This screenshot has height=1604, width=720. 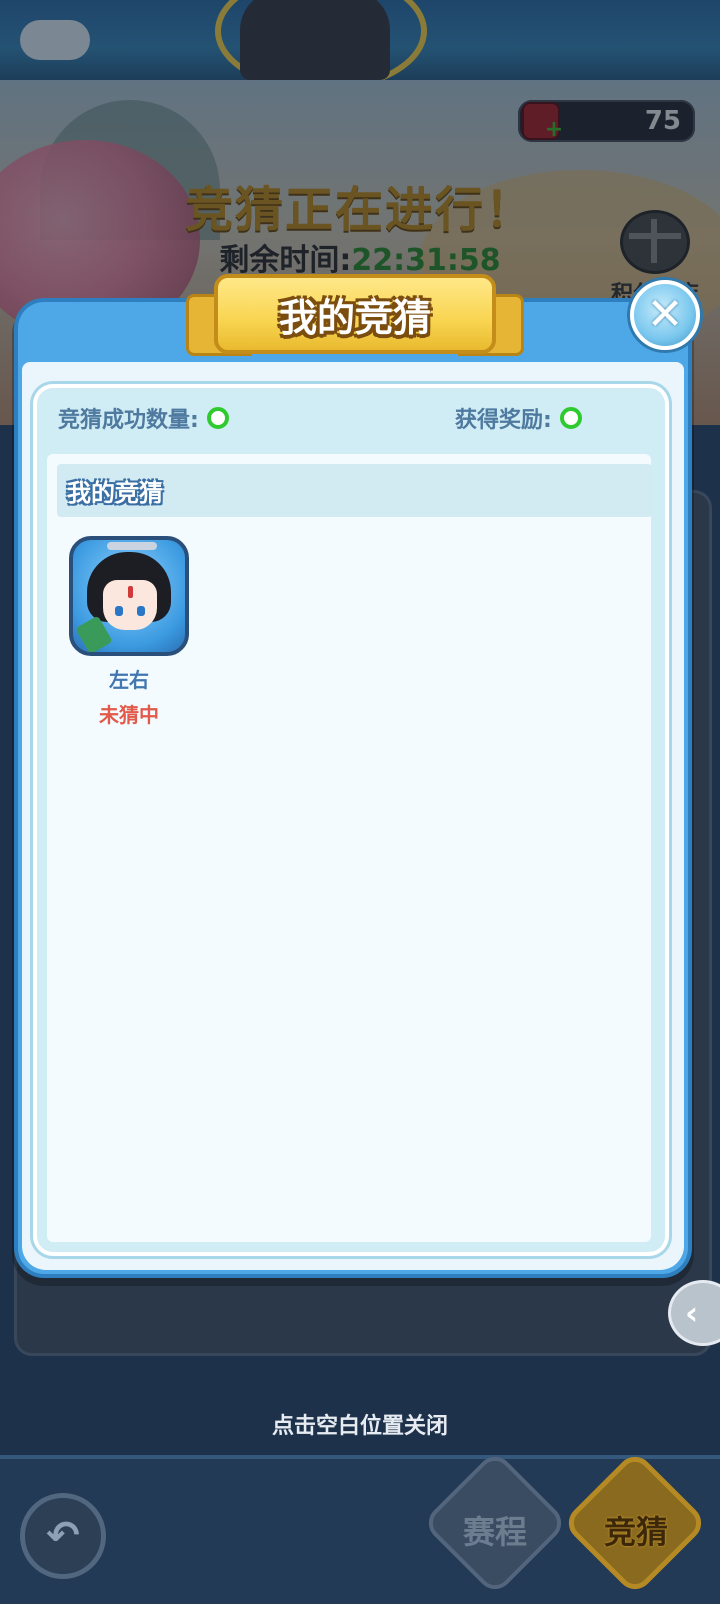 What do you see at coordinates (129, 715) in the screenshot?
I see `entry-status: 未猜中` at bounding box center [129, 715].